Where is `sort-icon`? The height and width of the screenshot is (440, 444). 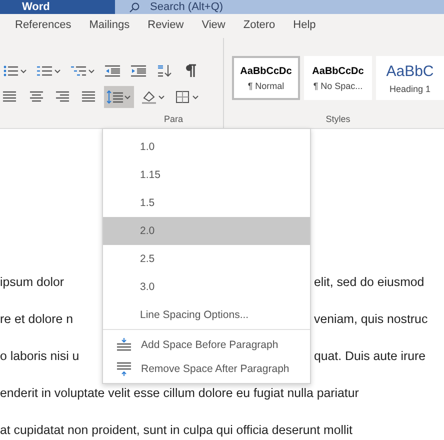 sort-icon is located at coordinates (165, 71).